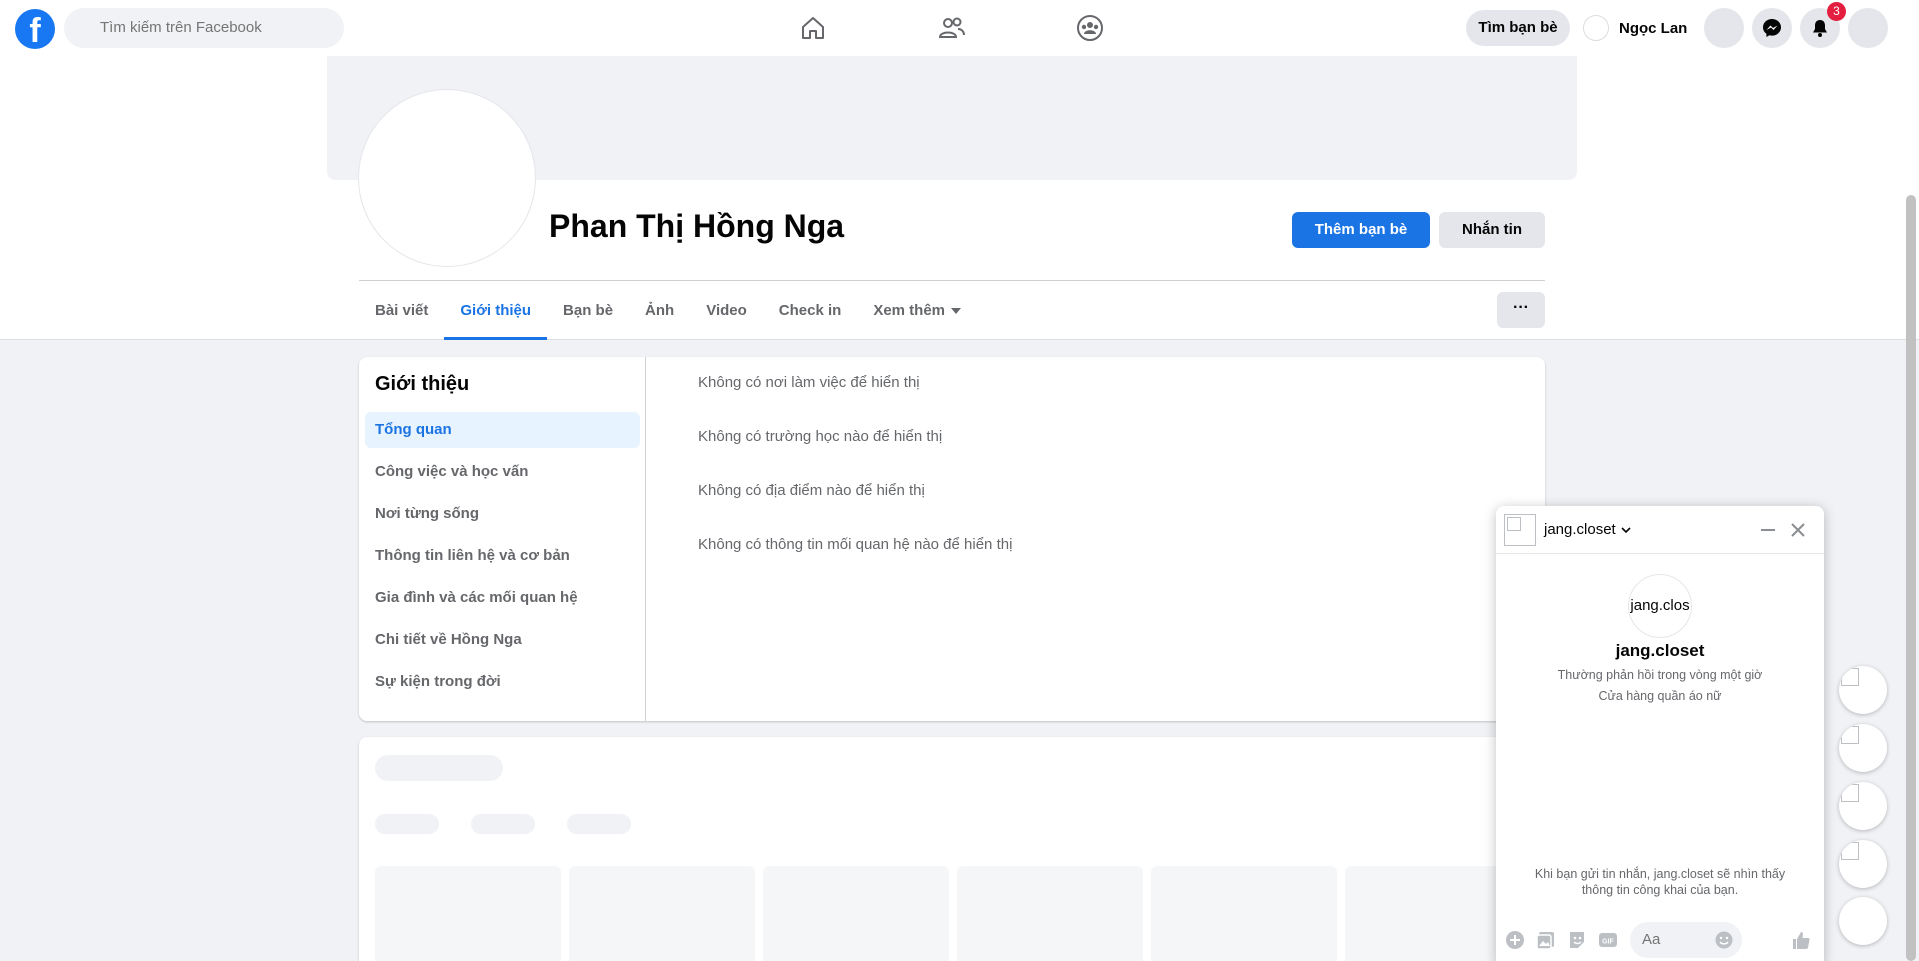 This screenshot has width=1919, height=961. What do you see at coordinates (35, 29) in the screenshot?
I see `facebook-logo-icon: f` at bounding box center [35, 29].